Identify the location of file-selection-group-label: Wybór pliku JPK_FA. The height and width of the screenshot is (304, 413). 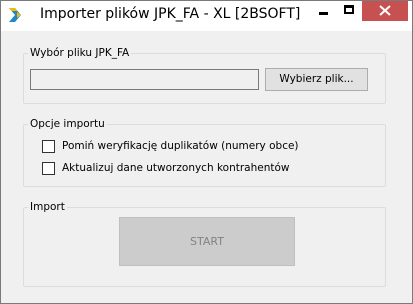
(80, 53).